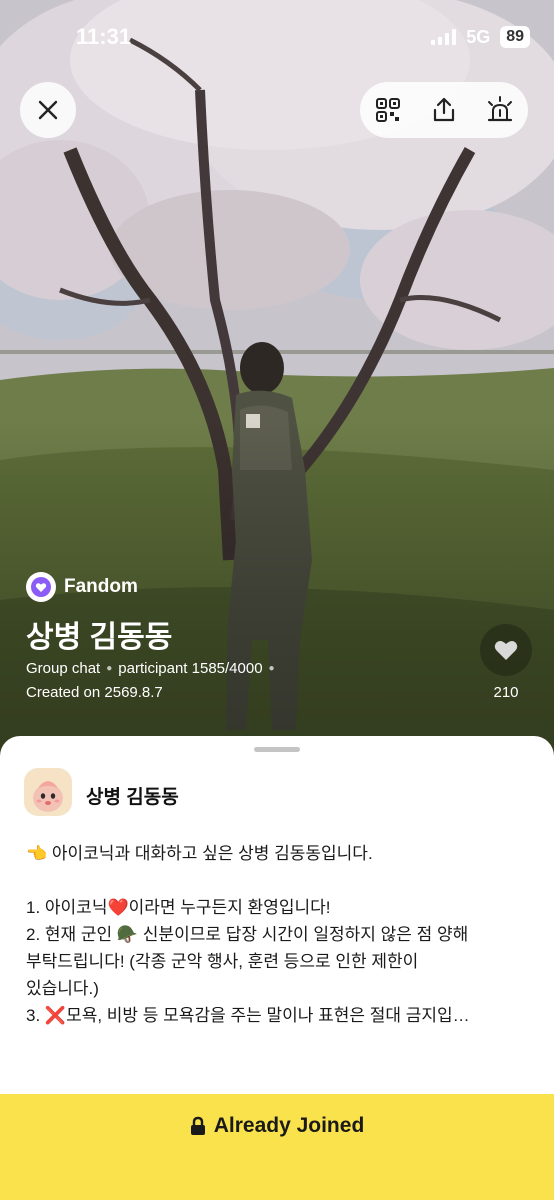  I want to click on like-button, so click(506, 650).